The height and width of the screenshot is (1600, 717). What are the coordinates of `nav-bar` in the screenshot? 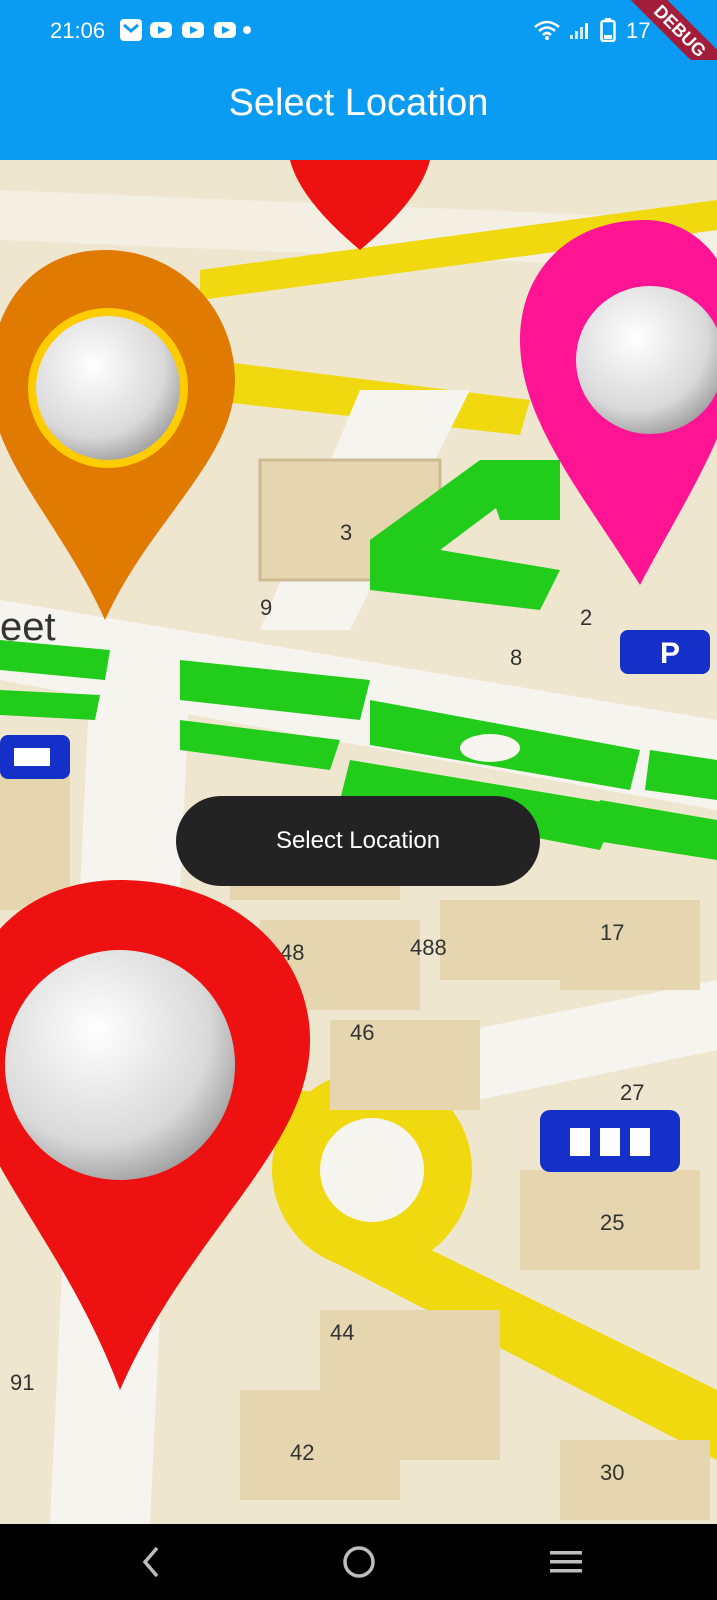 It's located at (358, 1562).